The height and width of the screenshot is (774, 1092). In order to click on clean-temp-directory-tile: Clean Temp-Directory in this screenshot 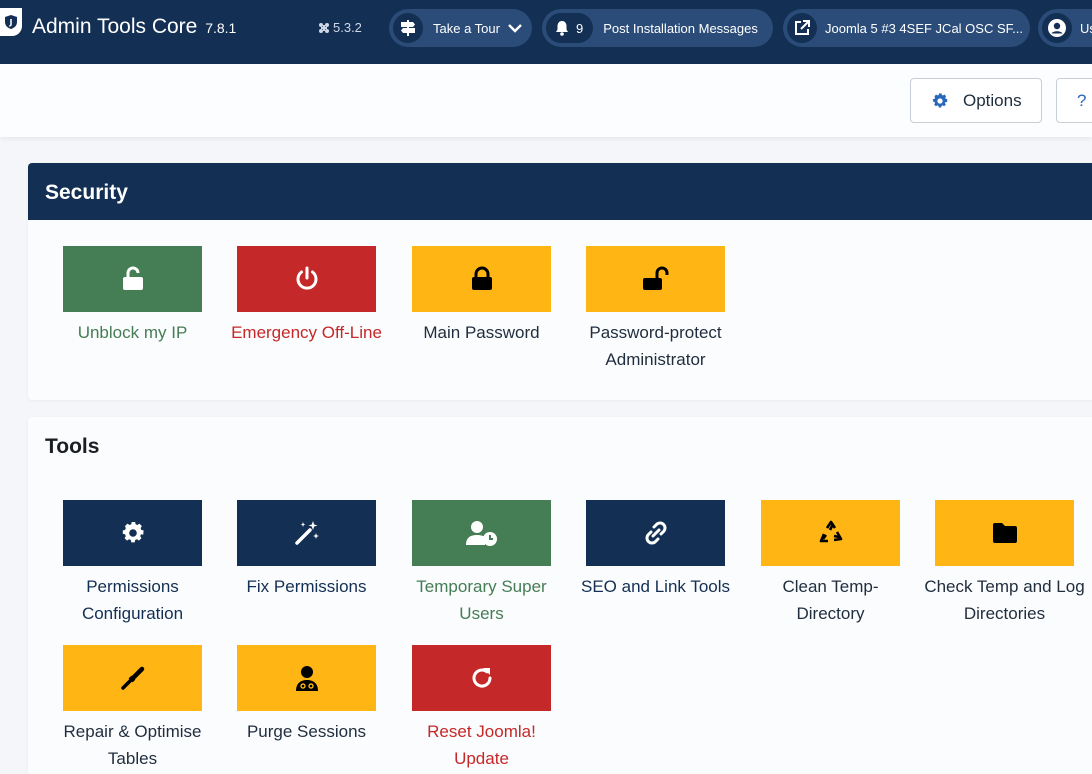, I will do `click(830, 563)`.